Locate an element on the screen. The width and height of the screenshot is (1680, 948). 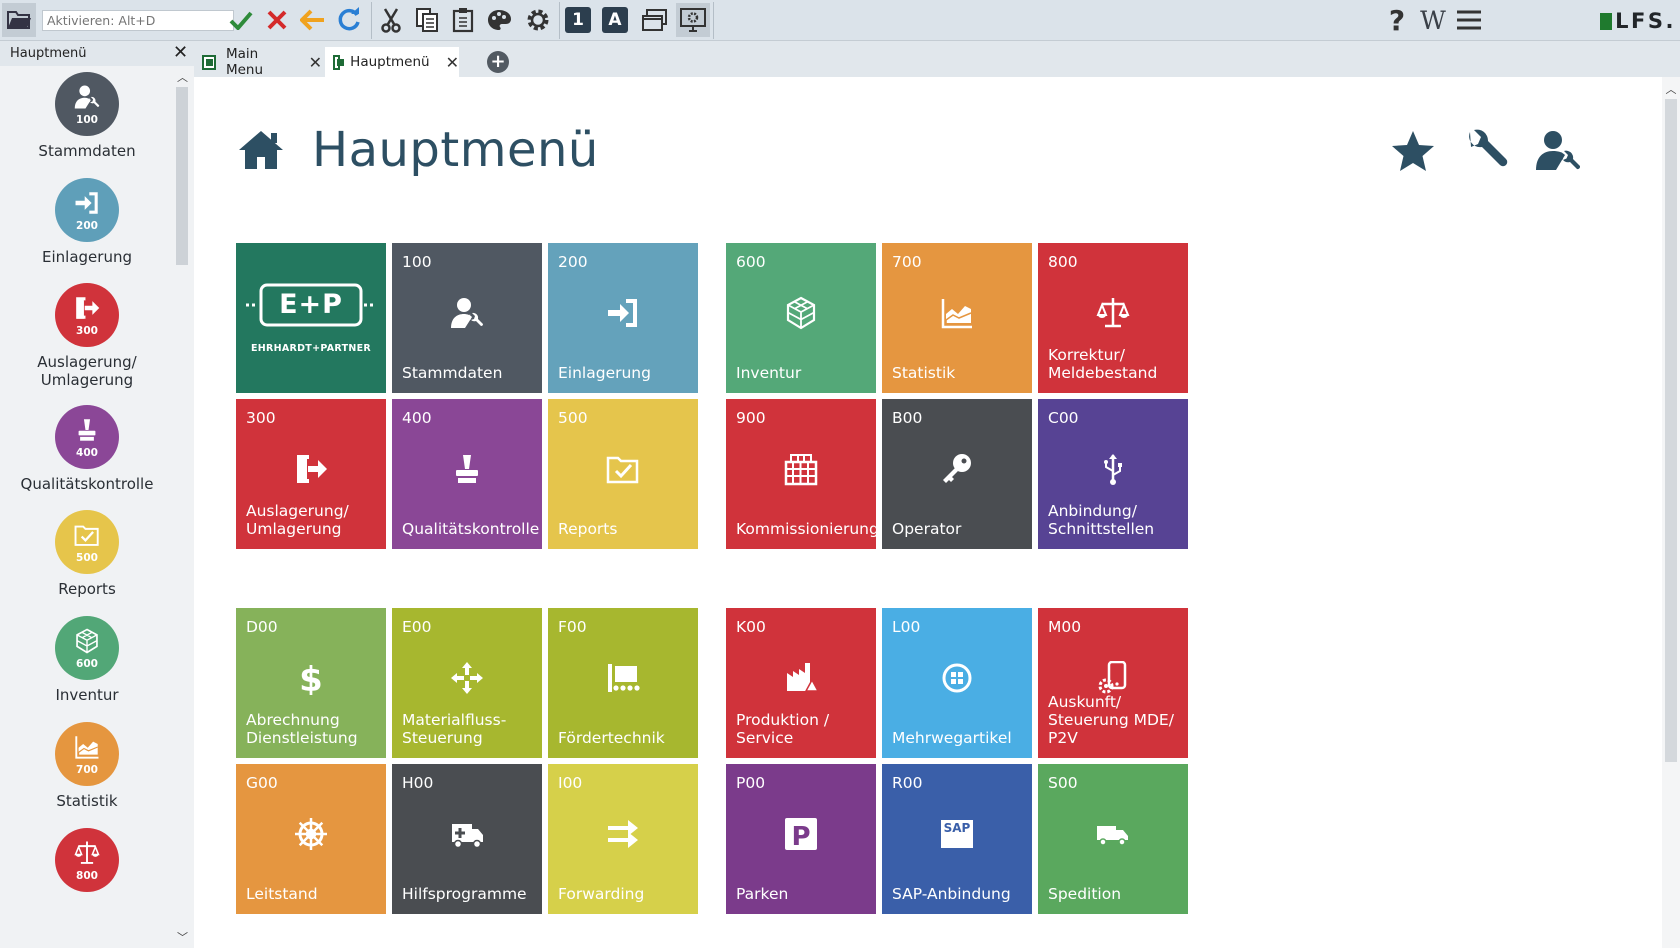
svg-text: P is located at coordinates (800, 836).